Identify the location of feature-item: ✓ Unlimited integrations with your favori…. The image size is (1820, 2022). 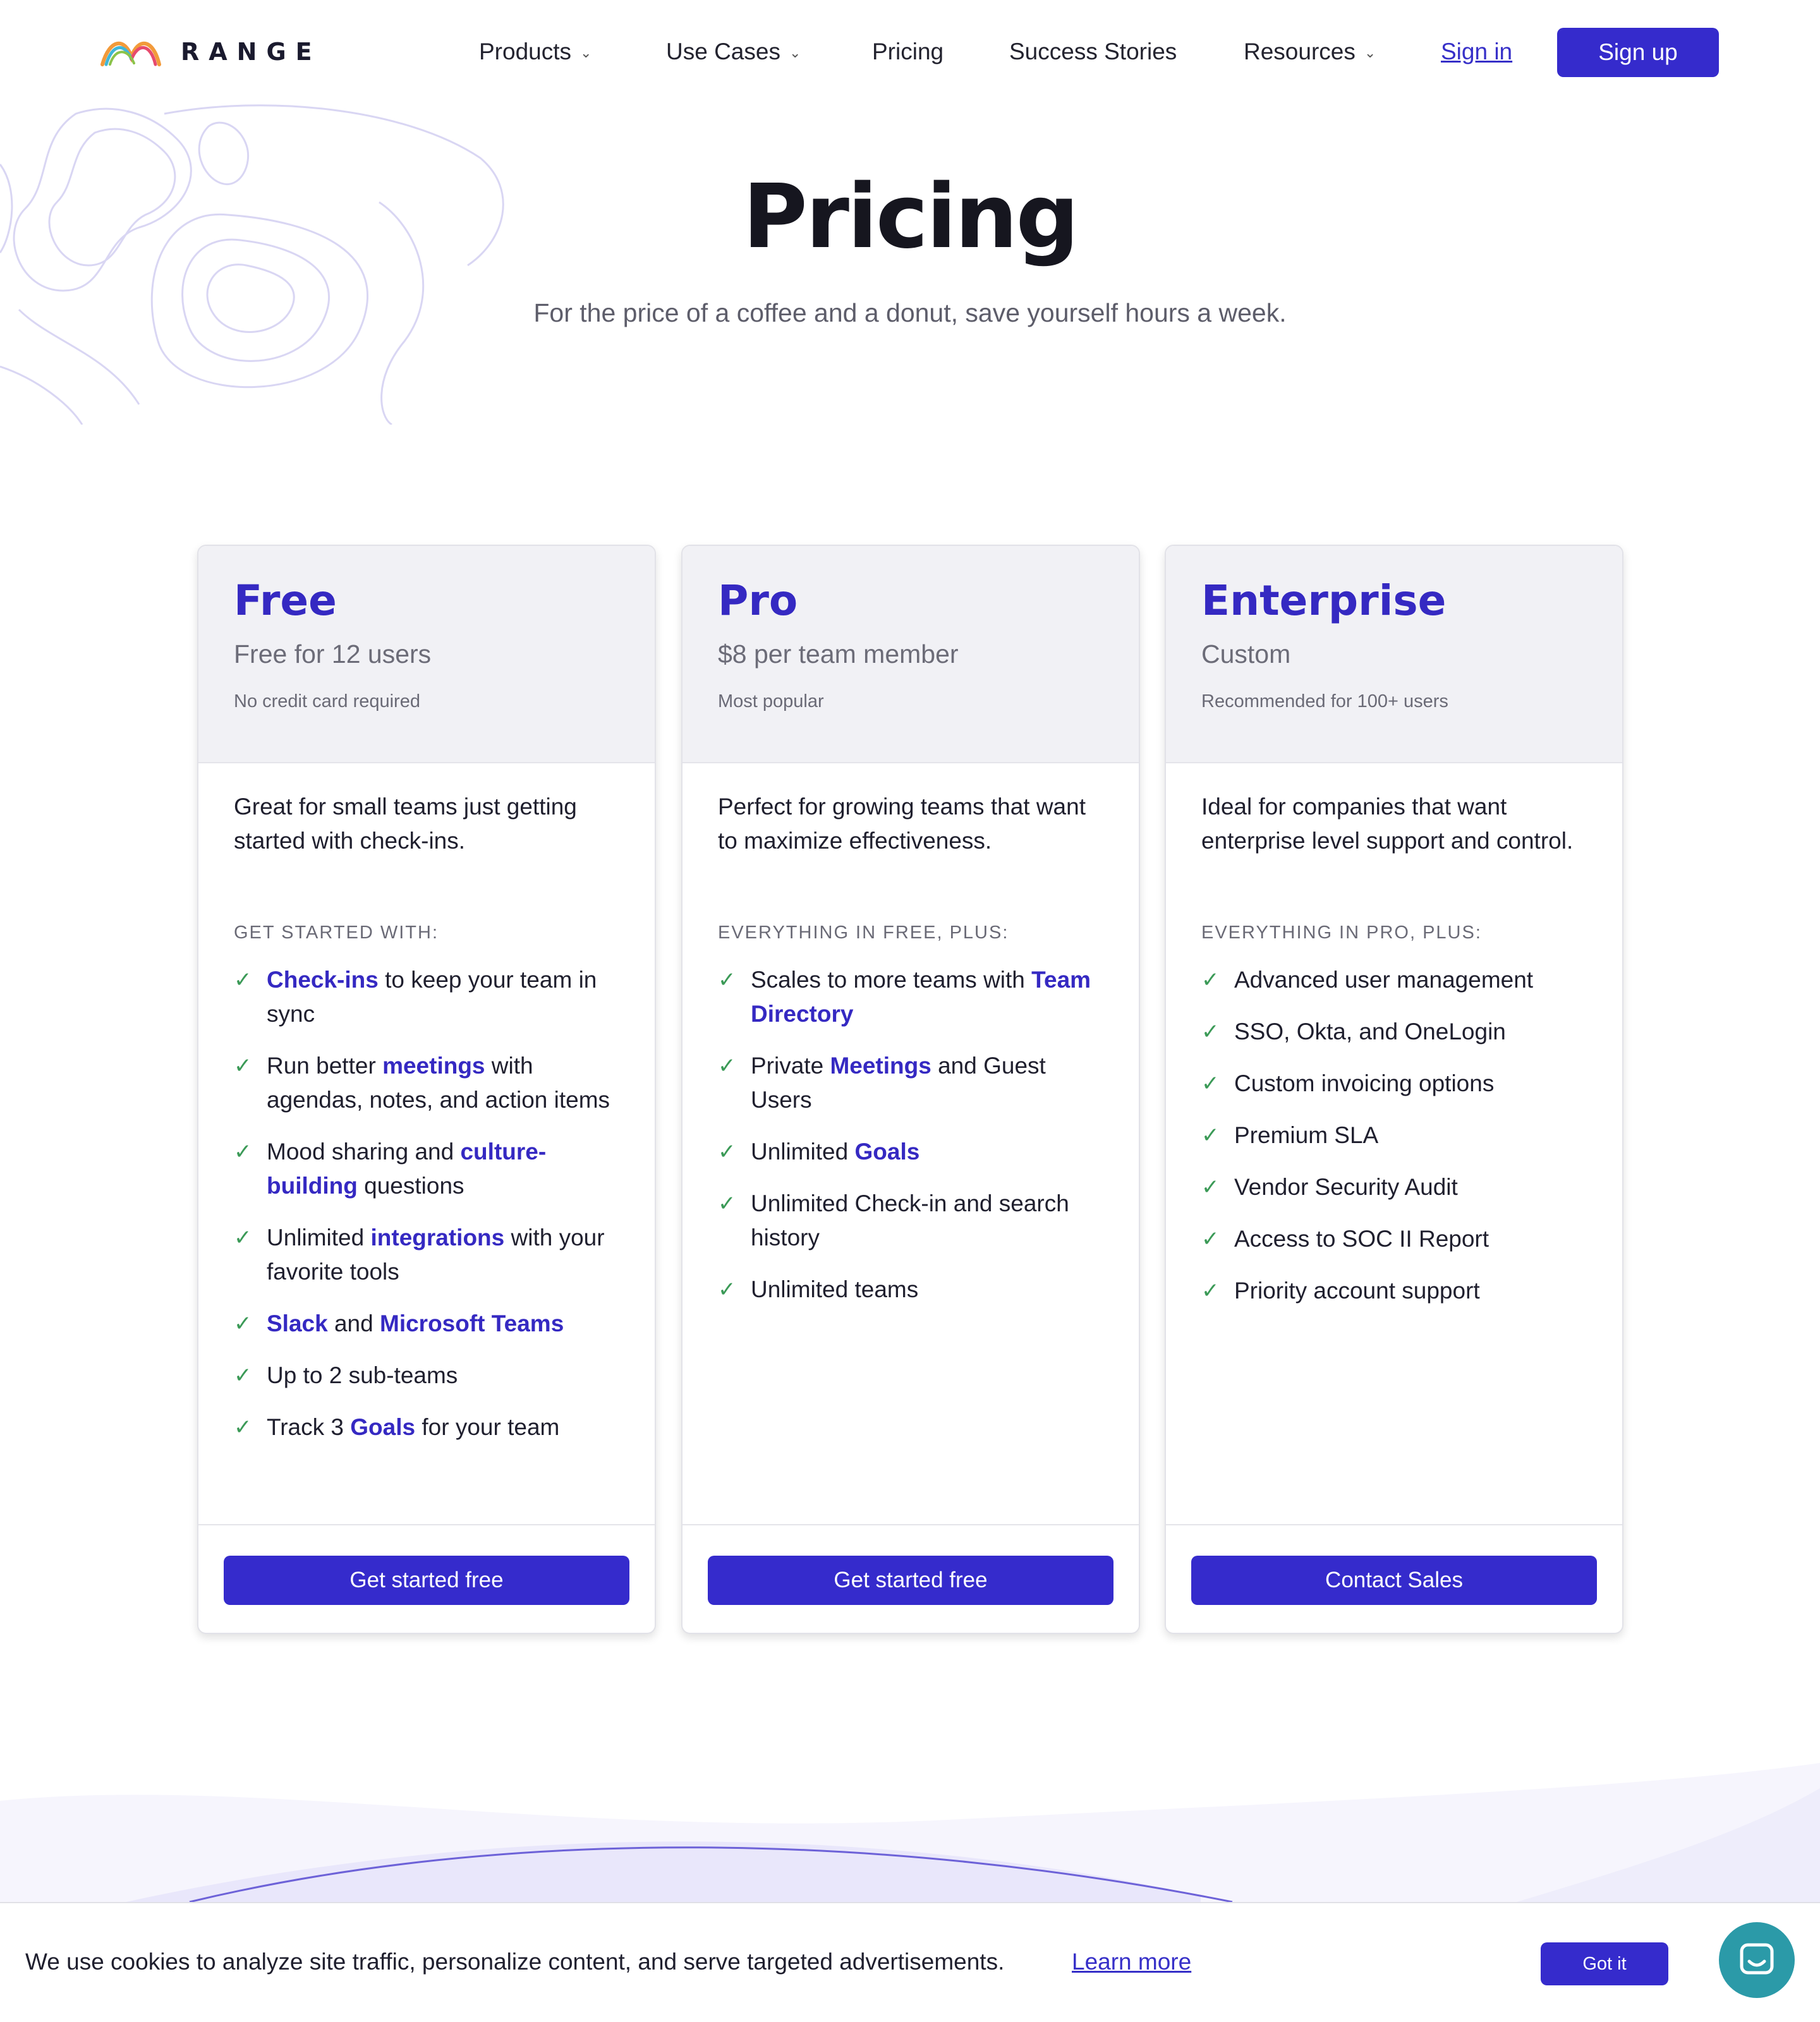
(430, 1255).